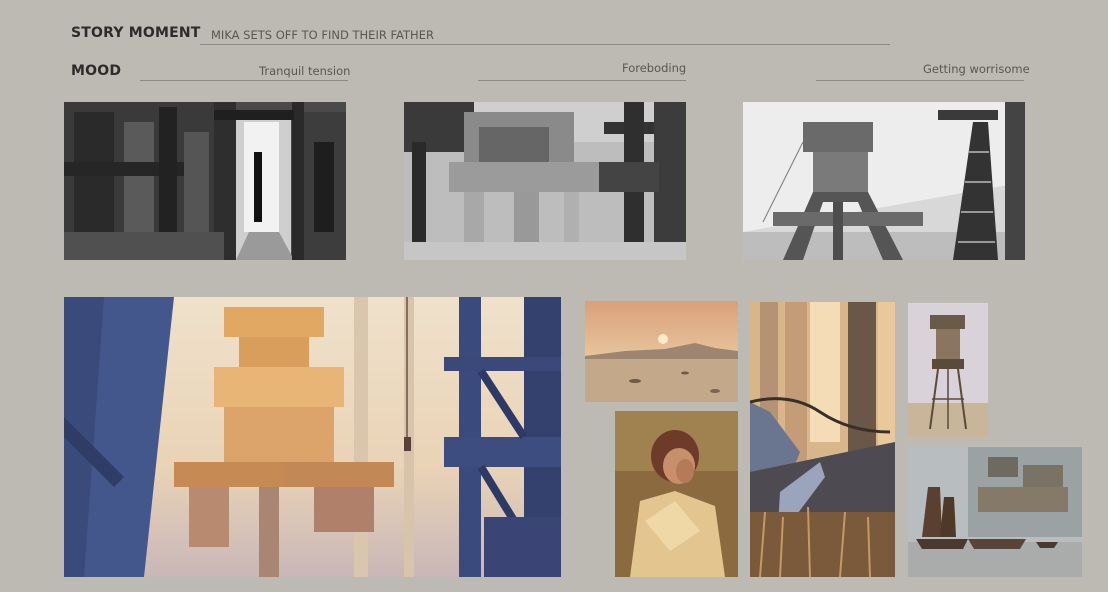 This screenshot has width=1108, height=592. Describe the element at coordinates (545, 44) in the screenshot. I see `story-moment-rule` at that location.